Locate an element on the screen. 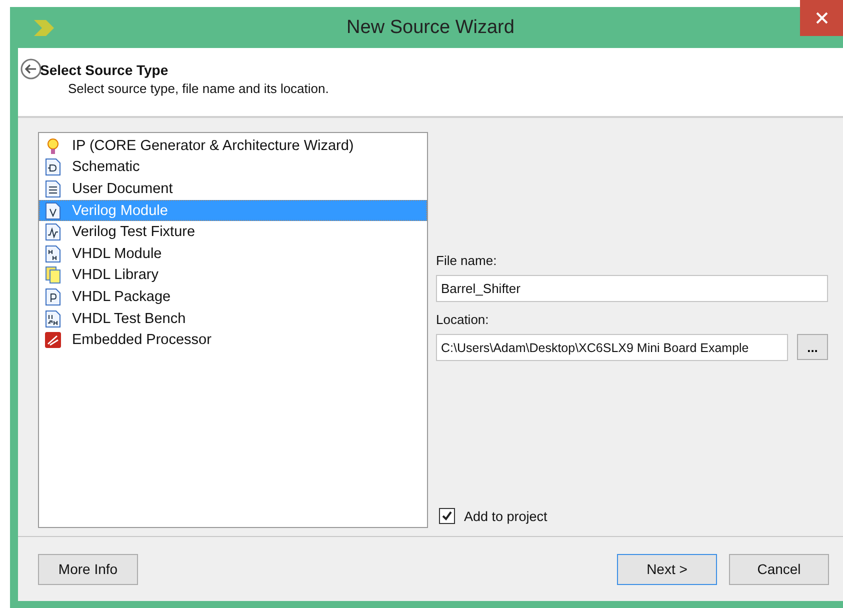  files-icon is located at coordinates (53, 275).